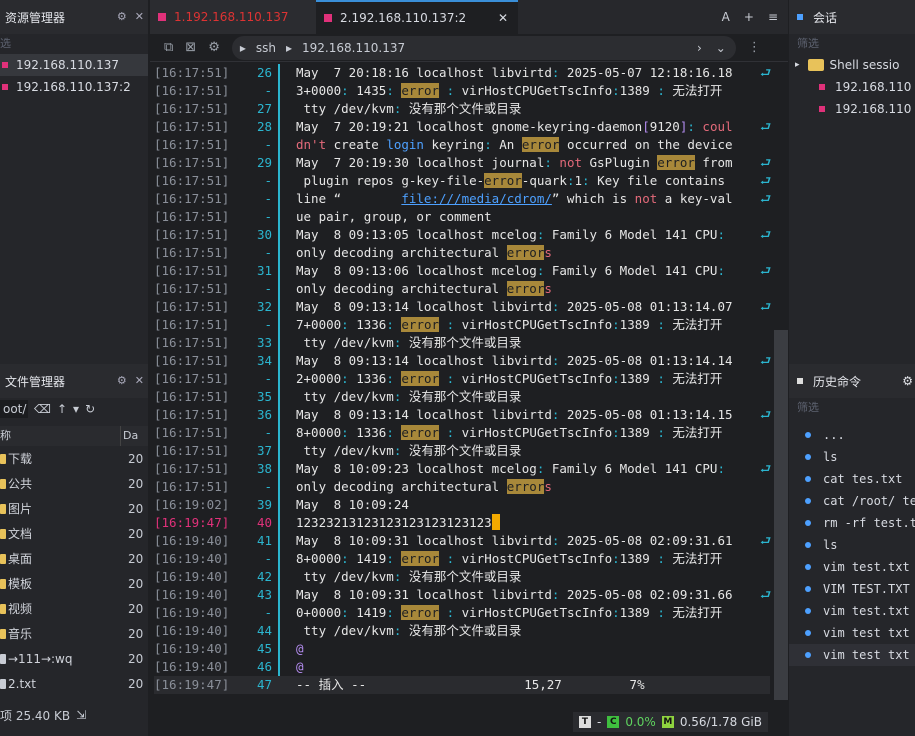 This screenshot has height=736, width=915. I want to click on address-bar: ▸ ssh ▸ 192.168.110.137 › ⌄, so click(483, 47).